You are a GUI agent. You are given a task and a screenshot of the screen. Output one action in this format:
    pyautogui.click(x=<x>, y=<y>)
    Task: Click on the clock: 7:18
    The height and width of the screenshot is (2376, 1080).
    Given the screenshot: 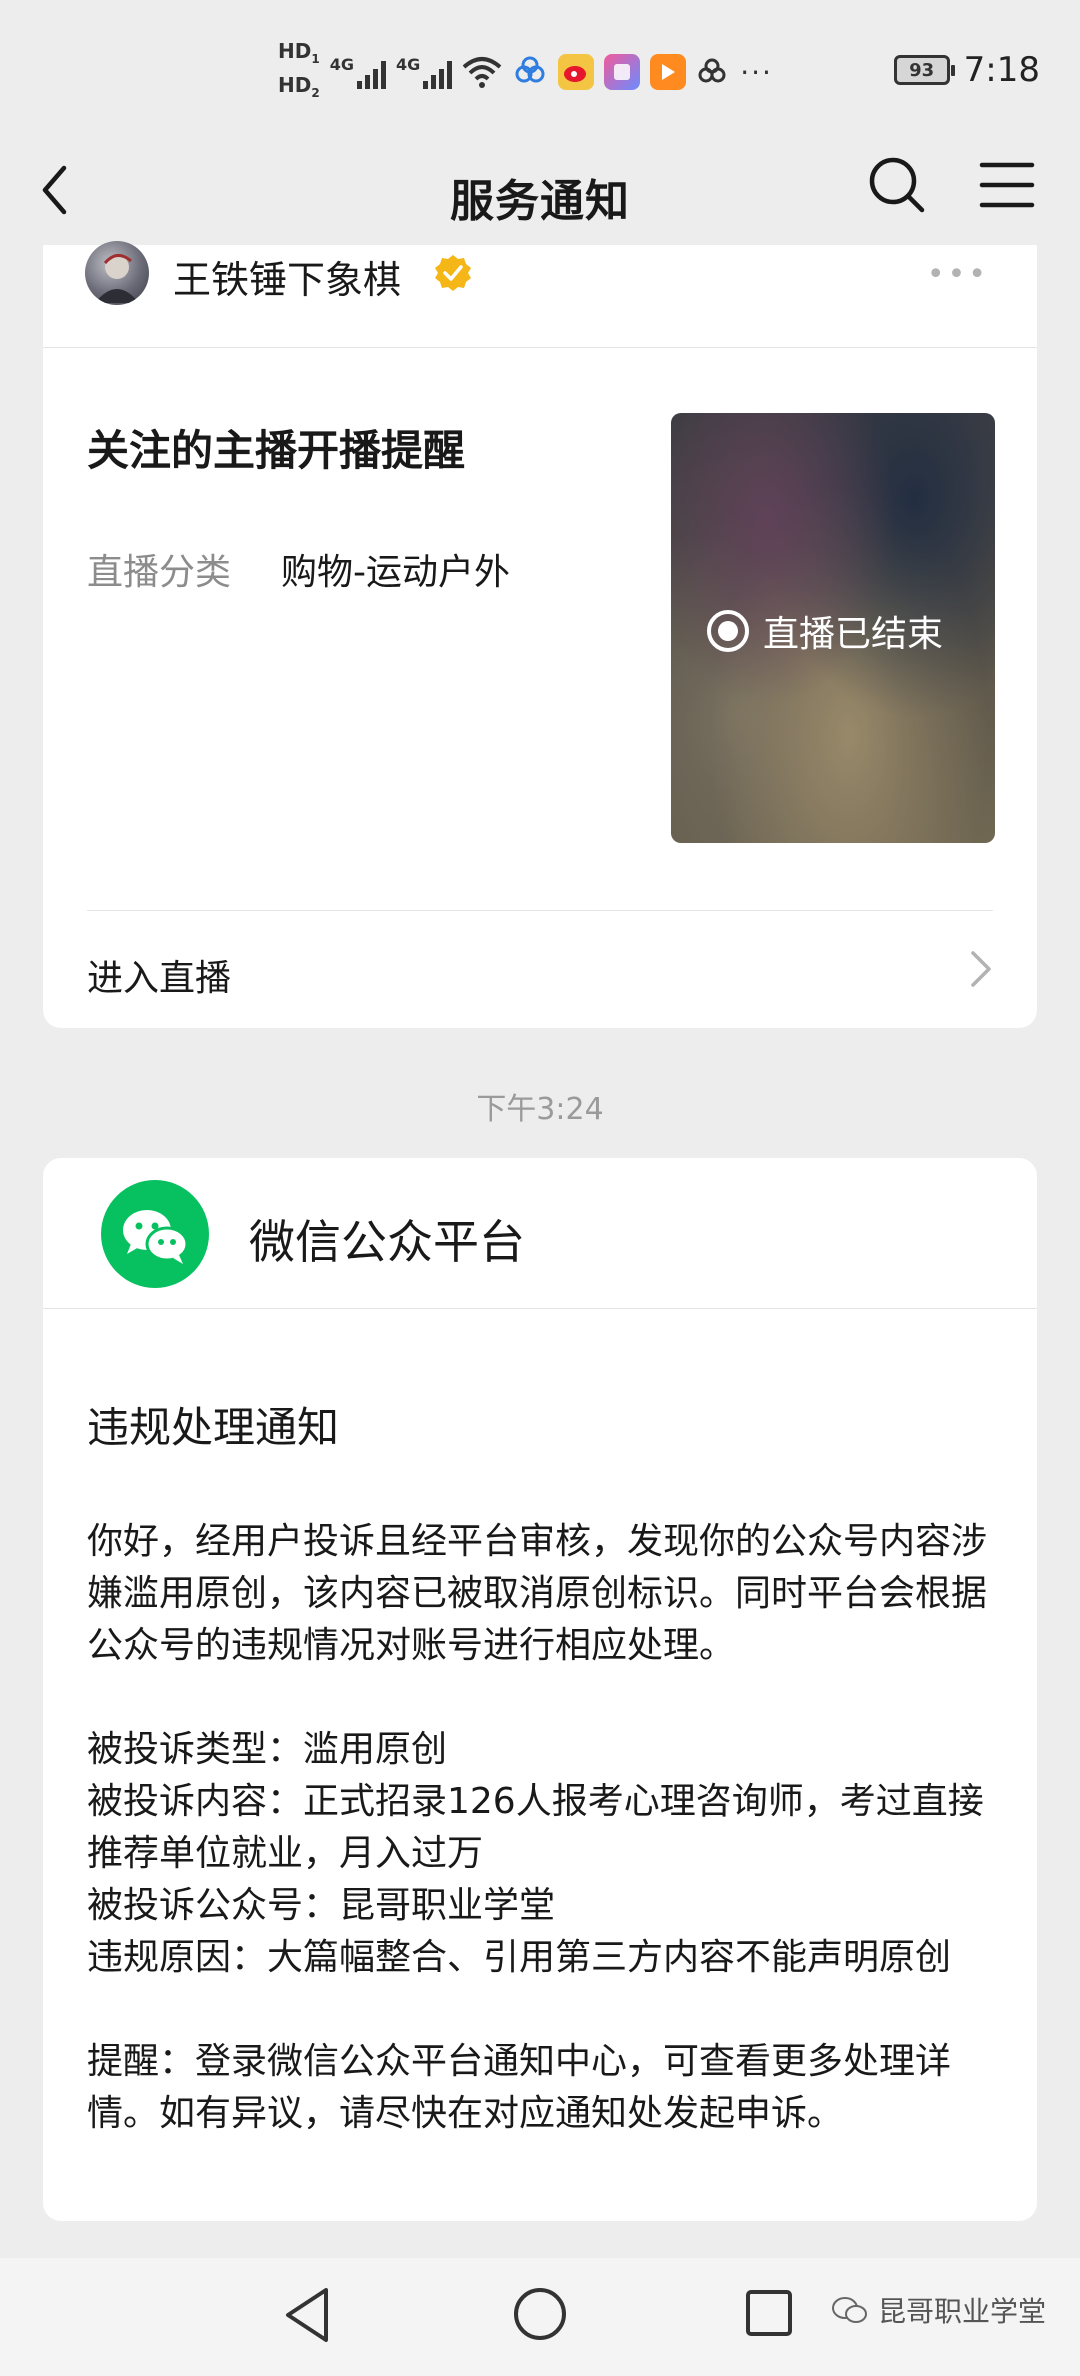 What is the action you would take?
    pyautogui.click(x=1001, y=70)
    